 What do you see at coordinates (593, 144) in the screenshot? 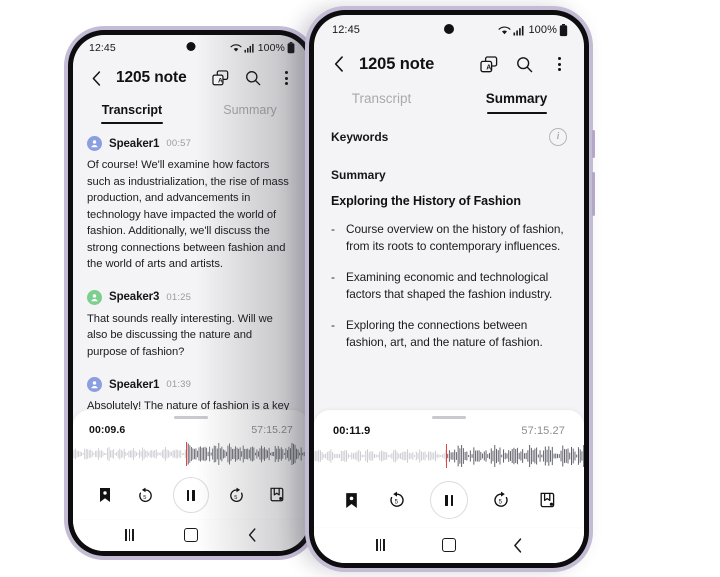
I see `volume-button` at bounding box center [593, 144].